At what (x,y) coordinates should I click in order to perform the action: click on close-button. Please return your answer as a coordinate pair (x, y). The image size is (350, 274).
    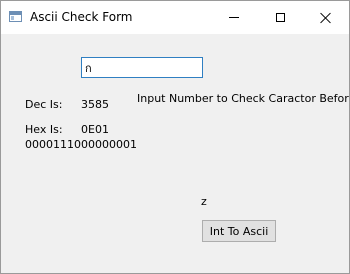
    Looking at the image, I should click on (326, 17).